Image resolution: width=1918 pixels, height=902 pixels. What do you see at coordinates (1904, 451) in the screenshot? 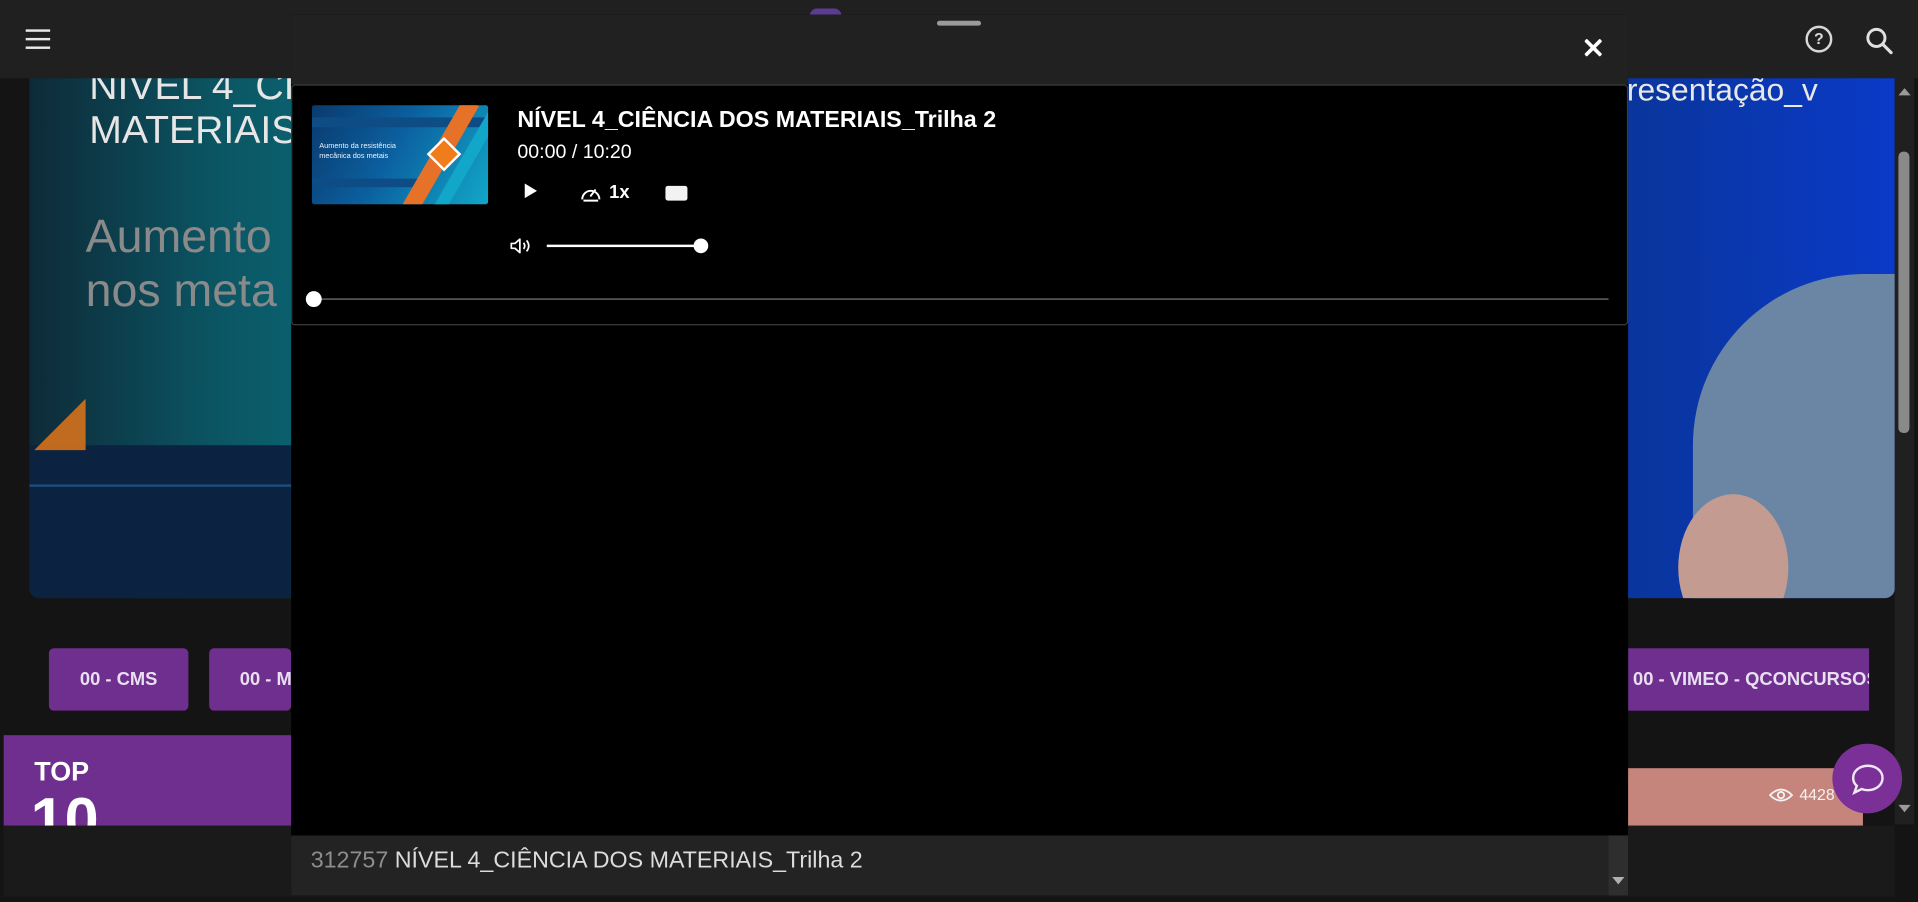
I see `page-scrollbar` at bounding box center [1904, 451].